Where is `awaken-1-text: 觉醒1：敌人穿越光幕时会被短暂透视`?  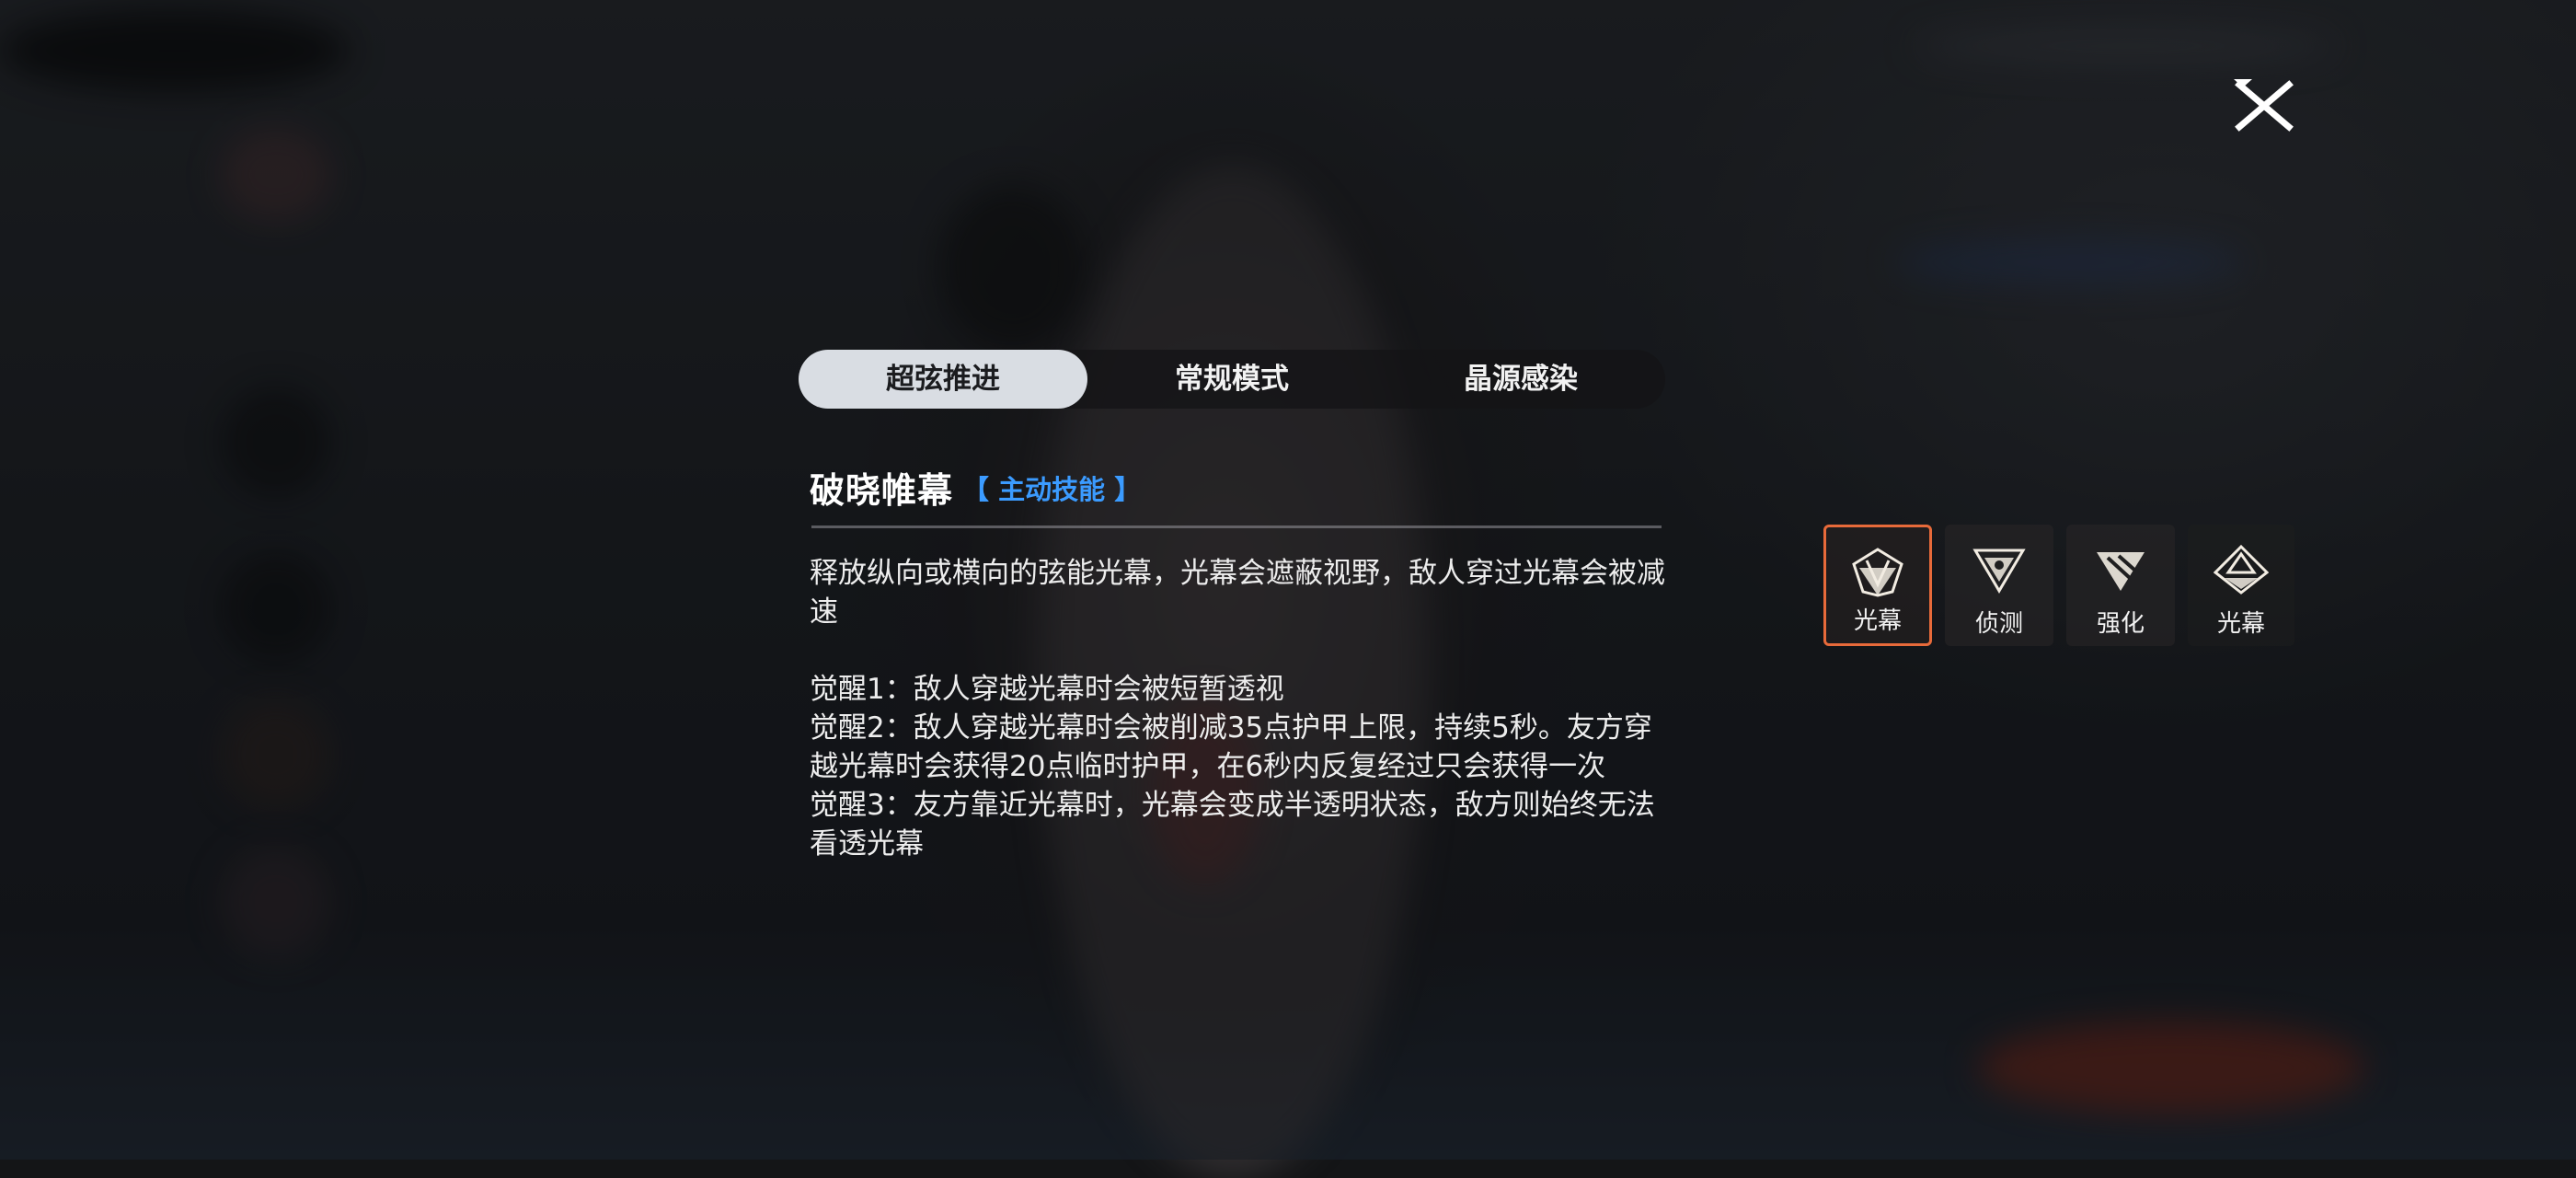
awaken-1-text: 觉醒1：敌人穿越光幕时会被短暂透视 is located at coordinates (1240, 689).